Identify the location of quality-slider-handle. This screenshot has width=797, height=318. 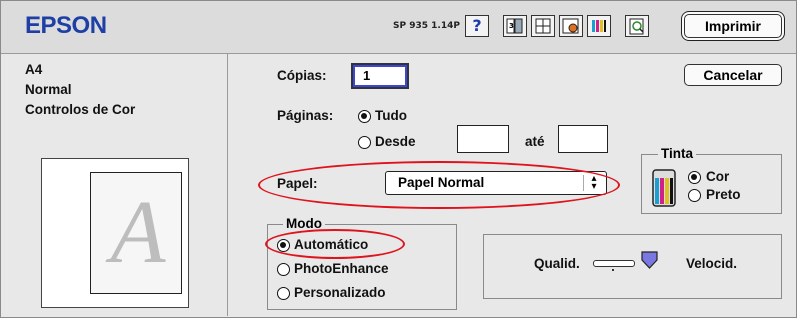
(649, 260).